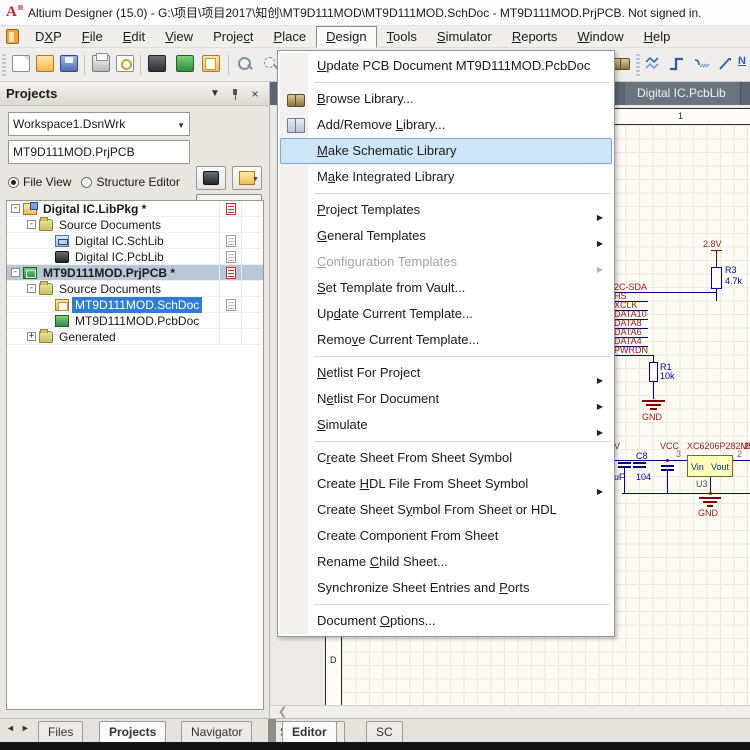 The image size is (750, 750). I want to click on menubar-item-edit: Edit, so click(134, 37).